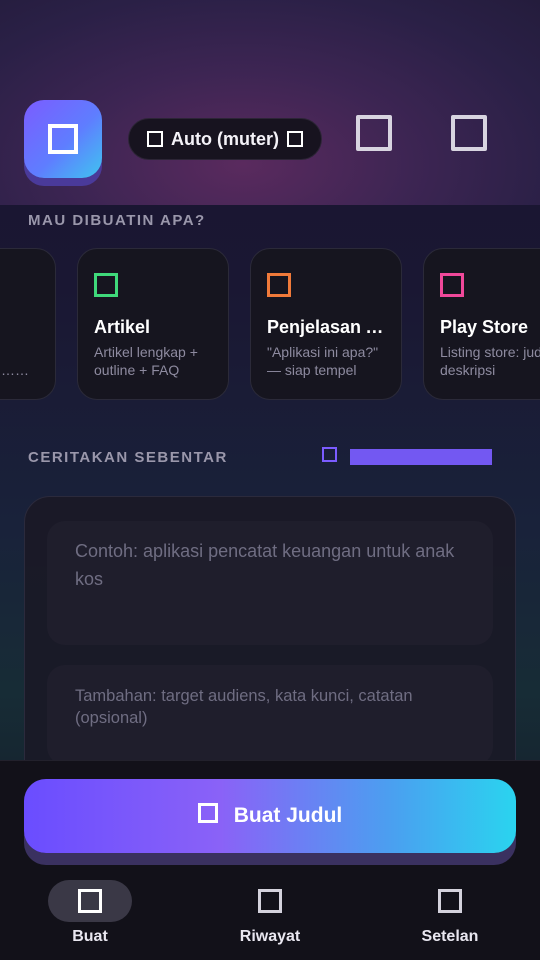 The height and width of the screenshot is (960, 540). Describe the element at coordinates (452, 285) in the screenshot. I see `play-store-icon` at that location.